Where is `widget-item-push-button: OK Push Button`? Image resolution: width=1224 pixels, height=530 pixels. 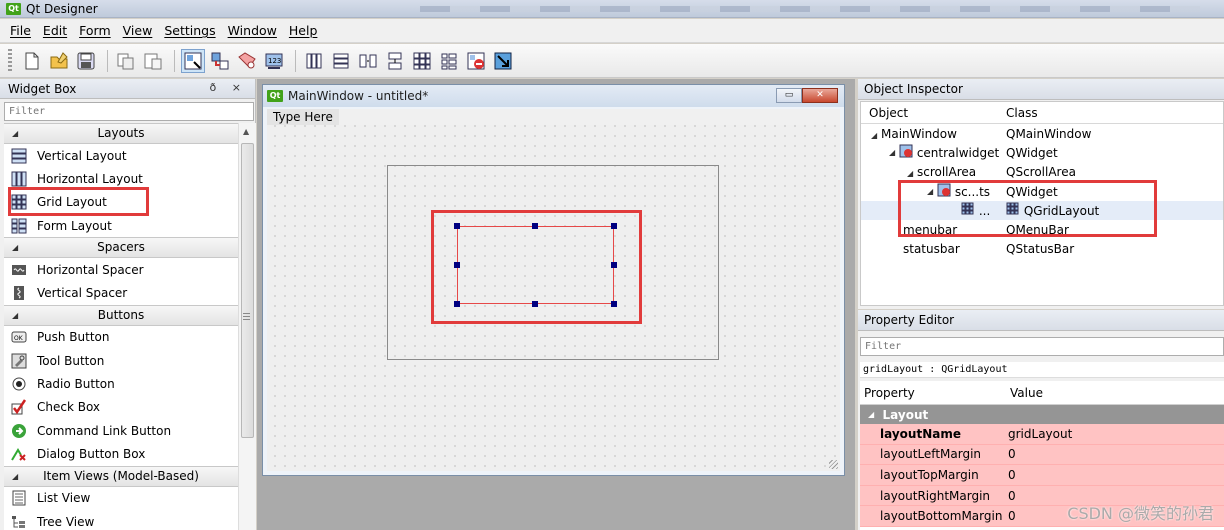
widget-item-push-button: OK Push Button is located at coordinates (121, 337).